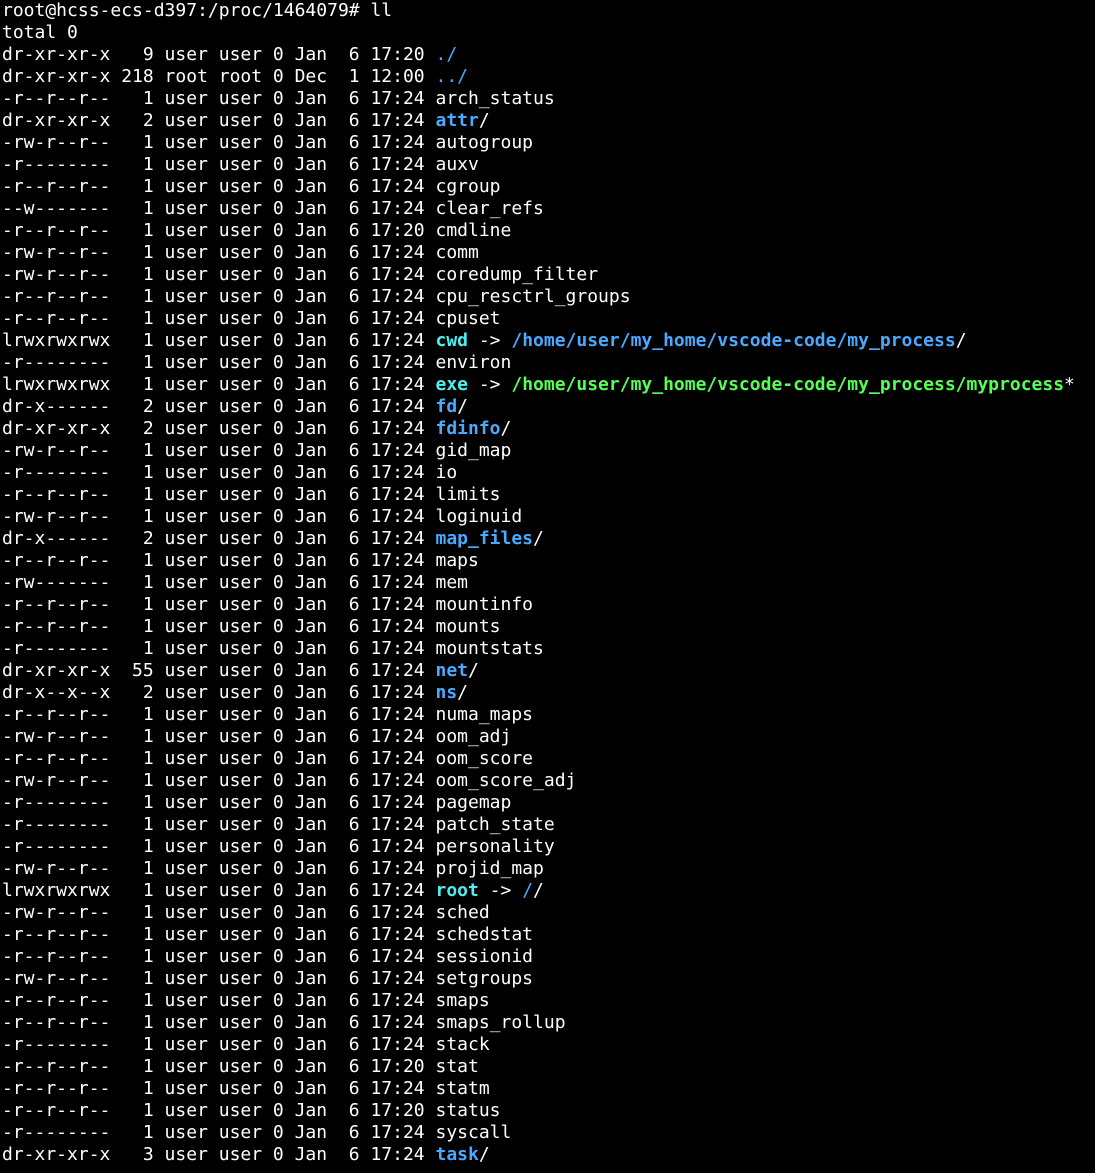  What do you see at coordinates (462, 1000) in the screenshot?
I see `file-name: smaps` at bounding box center [462, 1000].